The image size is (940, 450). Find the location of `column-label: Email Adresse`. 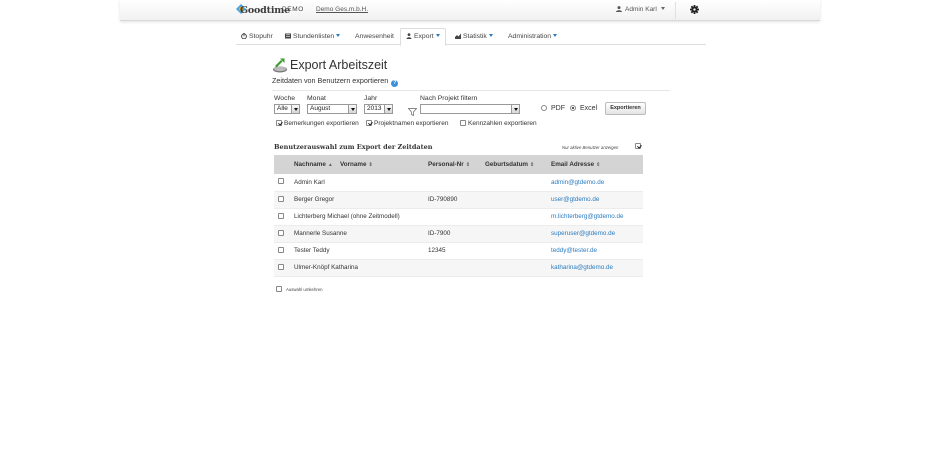

column-label: Email Adresse is located at coordinates (573, 164).